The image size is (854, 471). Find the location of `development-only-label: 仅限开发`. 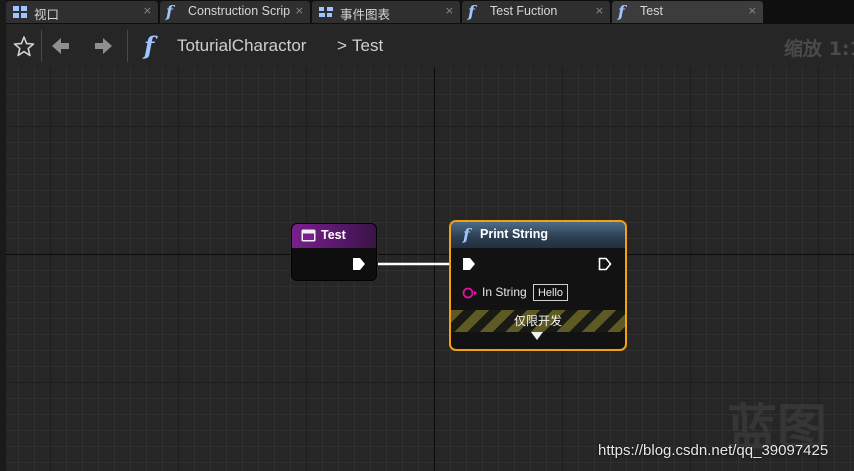

development-only-label: 仅限开发 is located at coordinates (537, 321).